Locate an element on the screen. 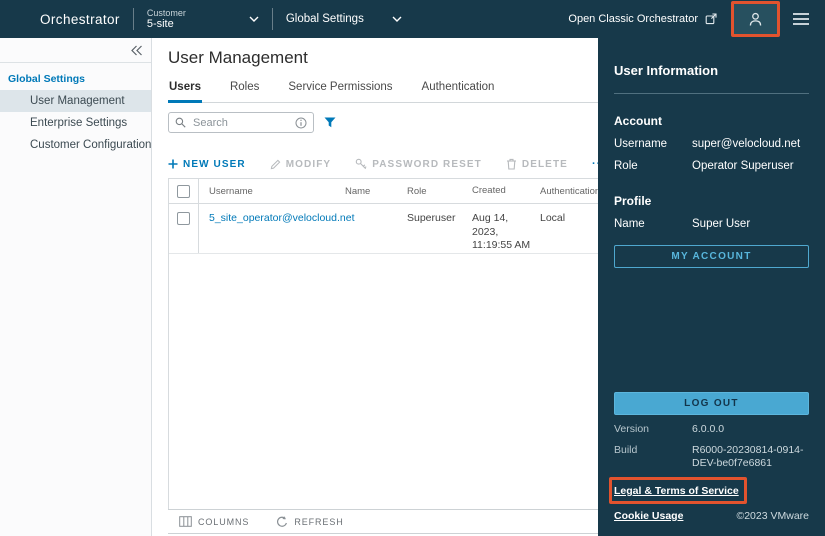 This screenshot has height=536, width=825. column-header-username: Username is located at coordinates (231, 191).